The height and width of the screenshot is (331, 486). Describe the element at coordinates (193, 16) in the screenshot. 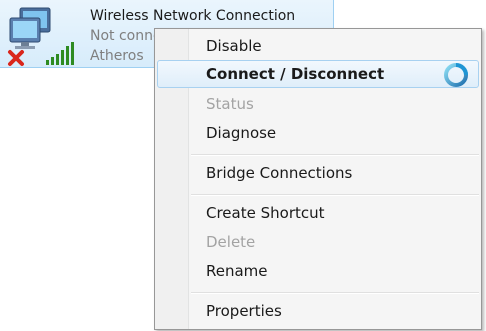

I see `connection-name: Wireless Network Connection` at that location.